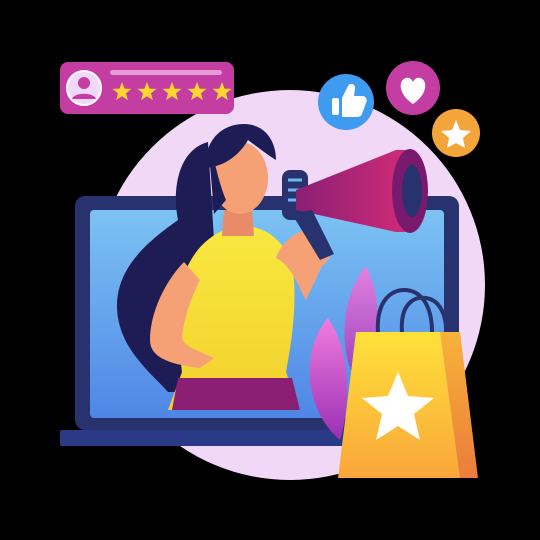  What do you see at coordinates (413, 88) in the screenshot?
I see `heart-badge` at bounding box center [413, 88].